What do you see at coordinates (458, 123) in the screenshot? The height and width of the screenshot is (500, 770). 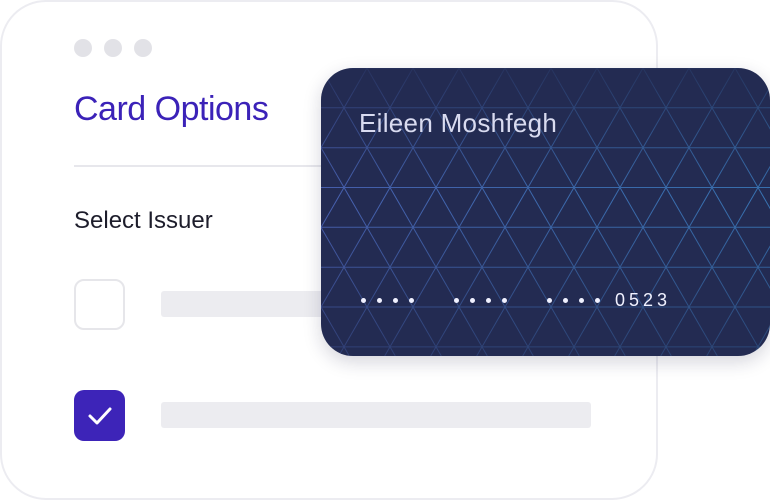 I see `card-holder-name: Eileen Moshfegh` at bounding box center [458, 123].